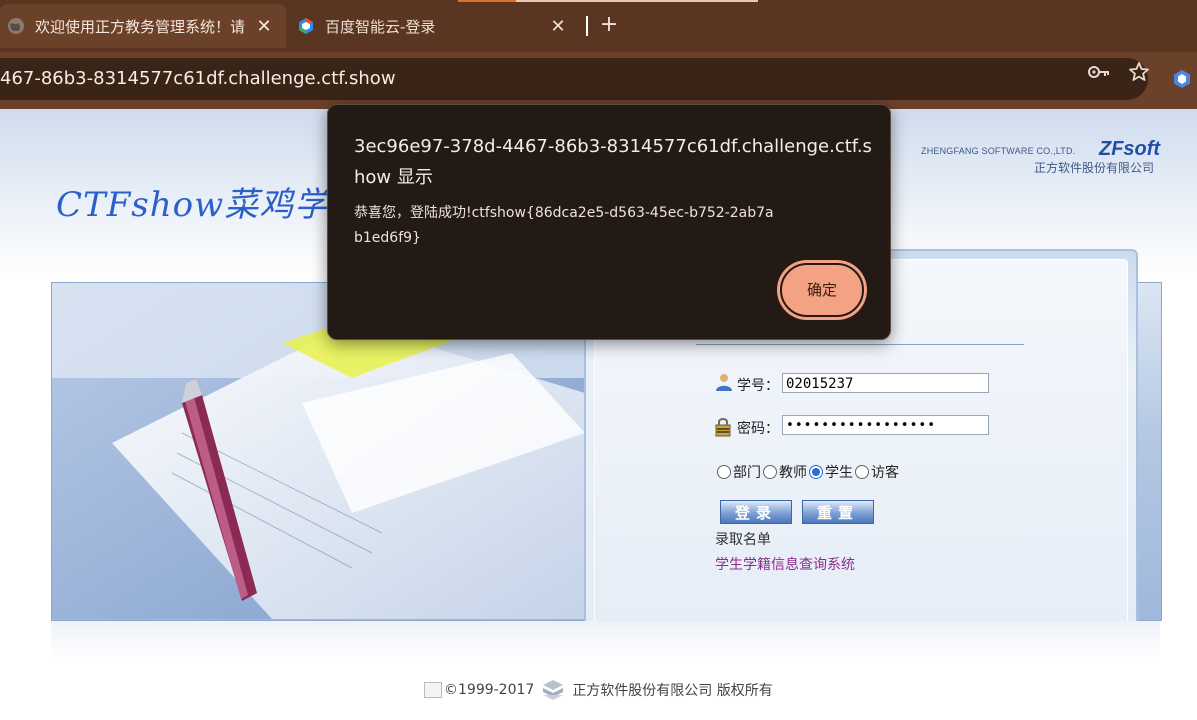  I want to click on site-logo: CTFshow菜鸡学, so click(193, 205).